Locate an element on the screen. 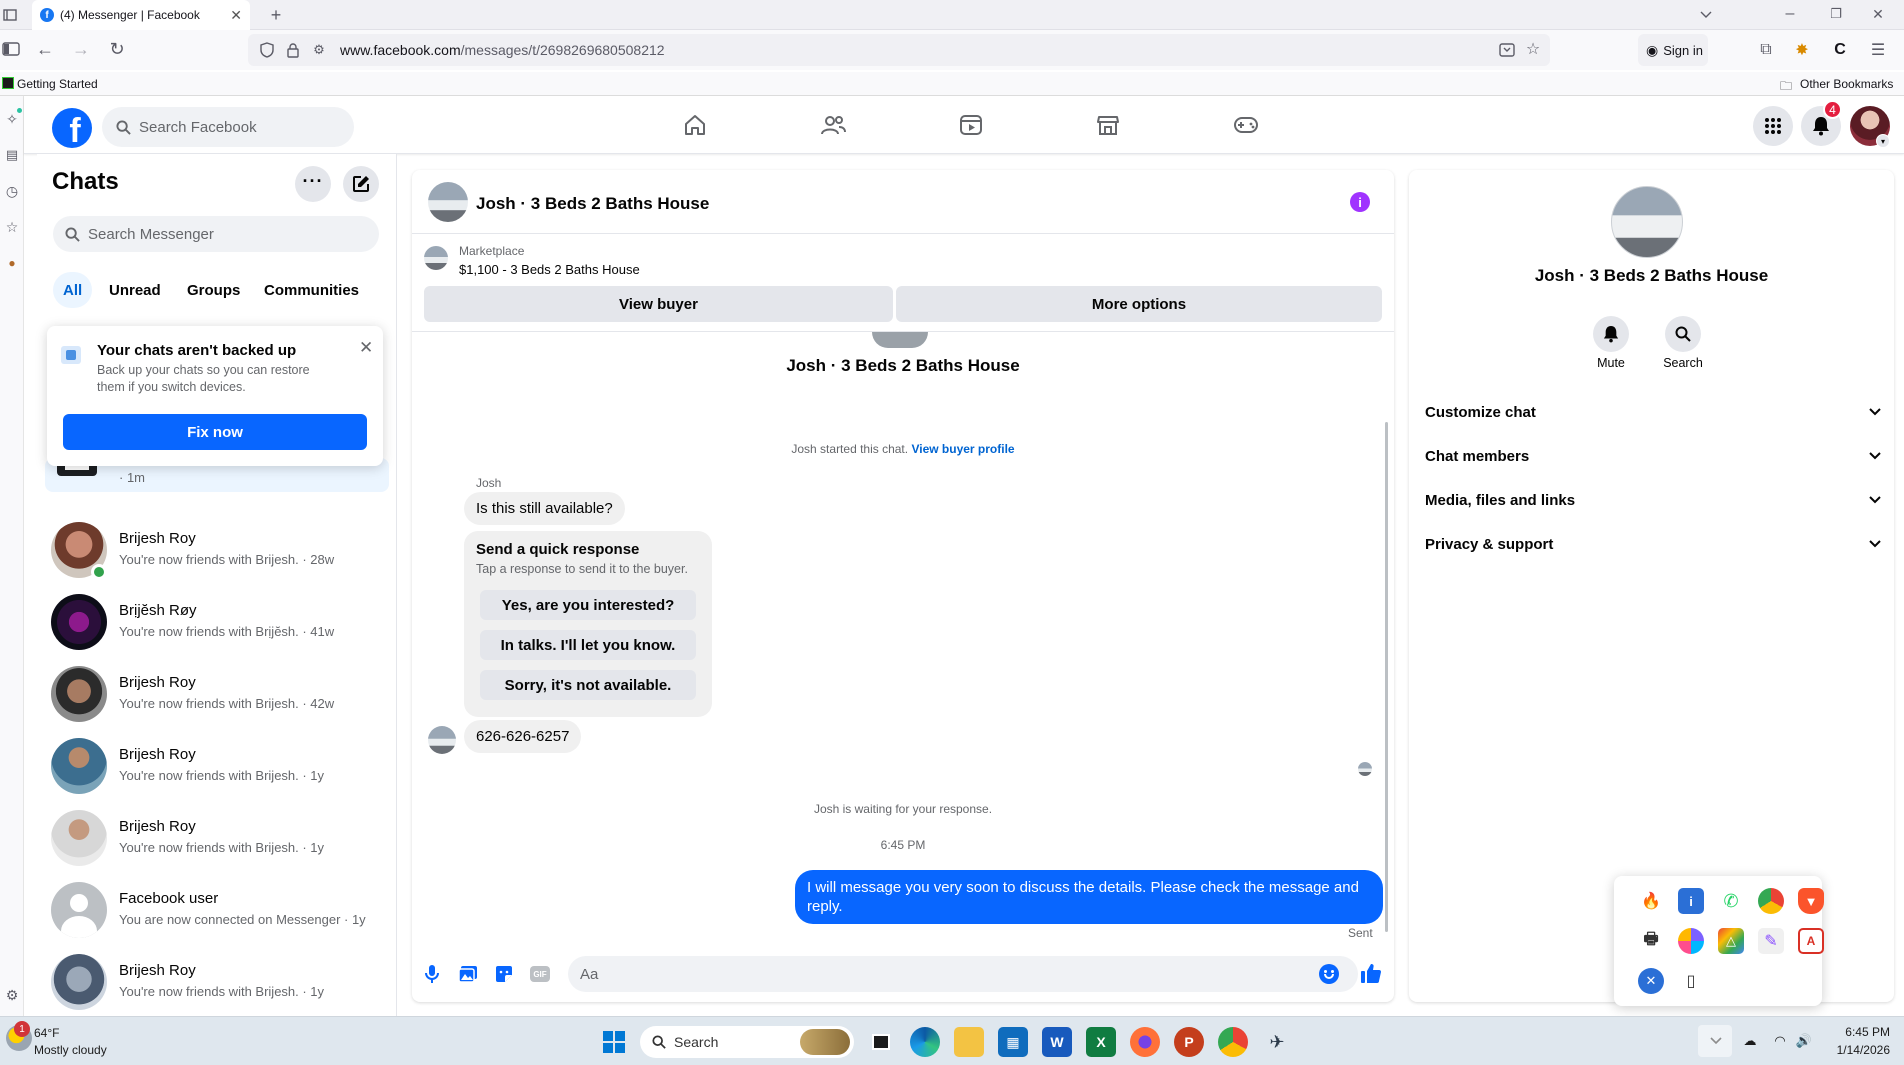 This screenshot has height=1065, width=1904. conversation-info-icon: i is located at coordinates (1360, 202).